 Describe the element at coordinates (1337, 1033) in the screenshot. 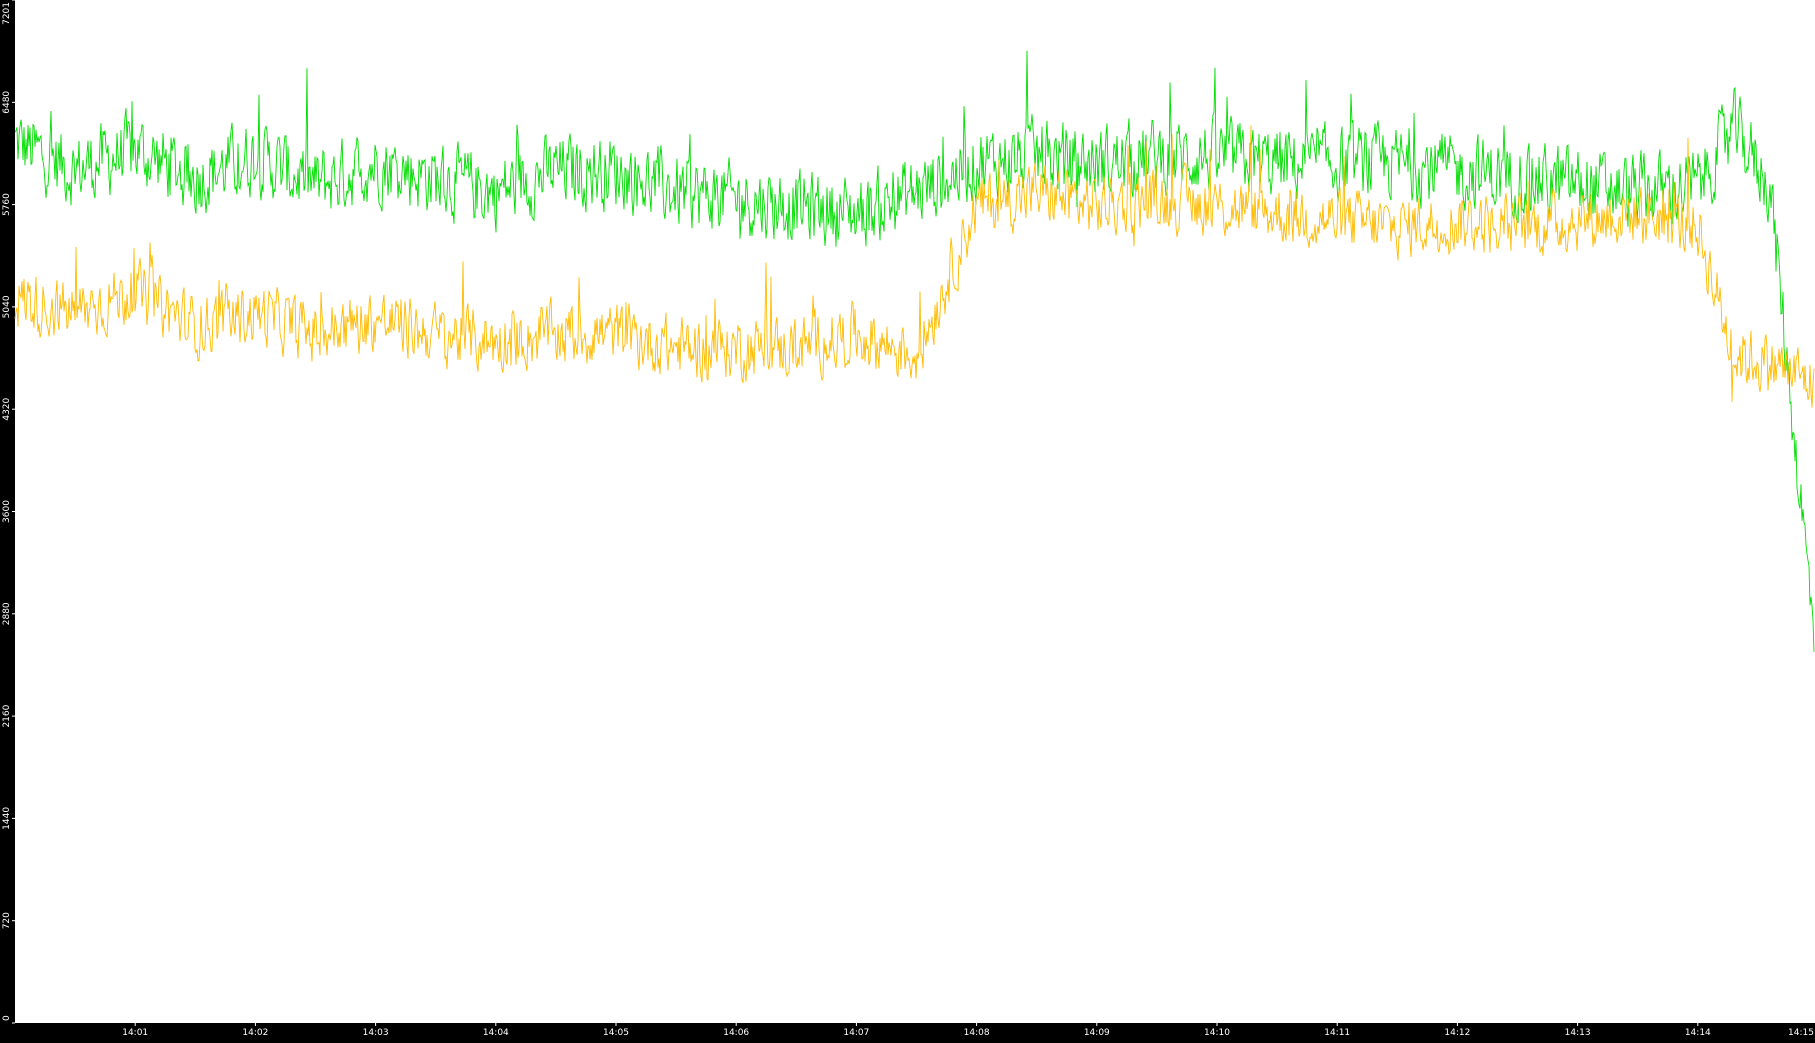

I see `x-tick-label: 14:11` at that location.